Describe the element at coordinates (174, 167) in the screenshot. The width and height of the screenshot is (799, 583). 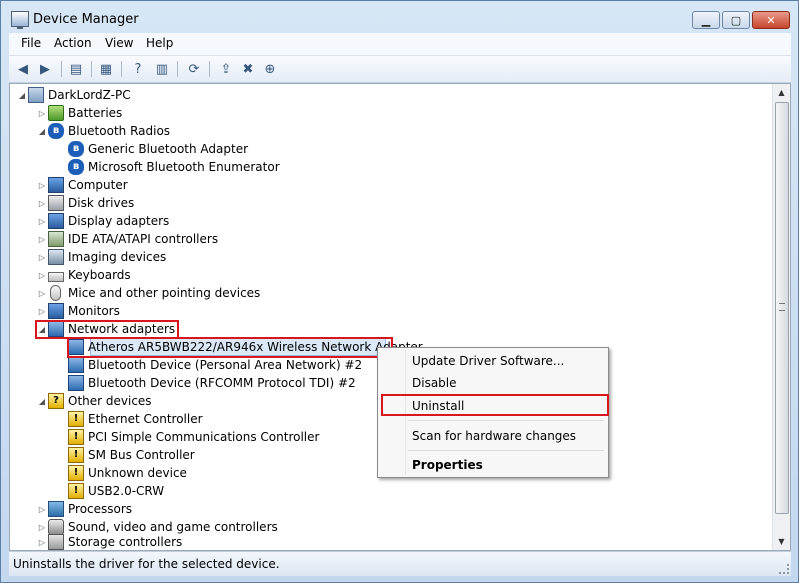
I see `tree-item-microsoft-bluetooth-enumerator: ʙ Microsoft Bluetooth Enumerator` at that location.